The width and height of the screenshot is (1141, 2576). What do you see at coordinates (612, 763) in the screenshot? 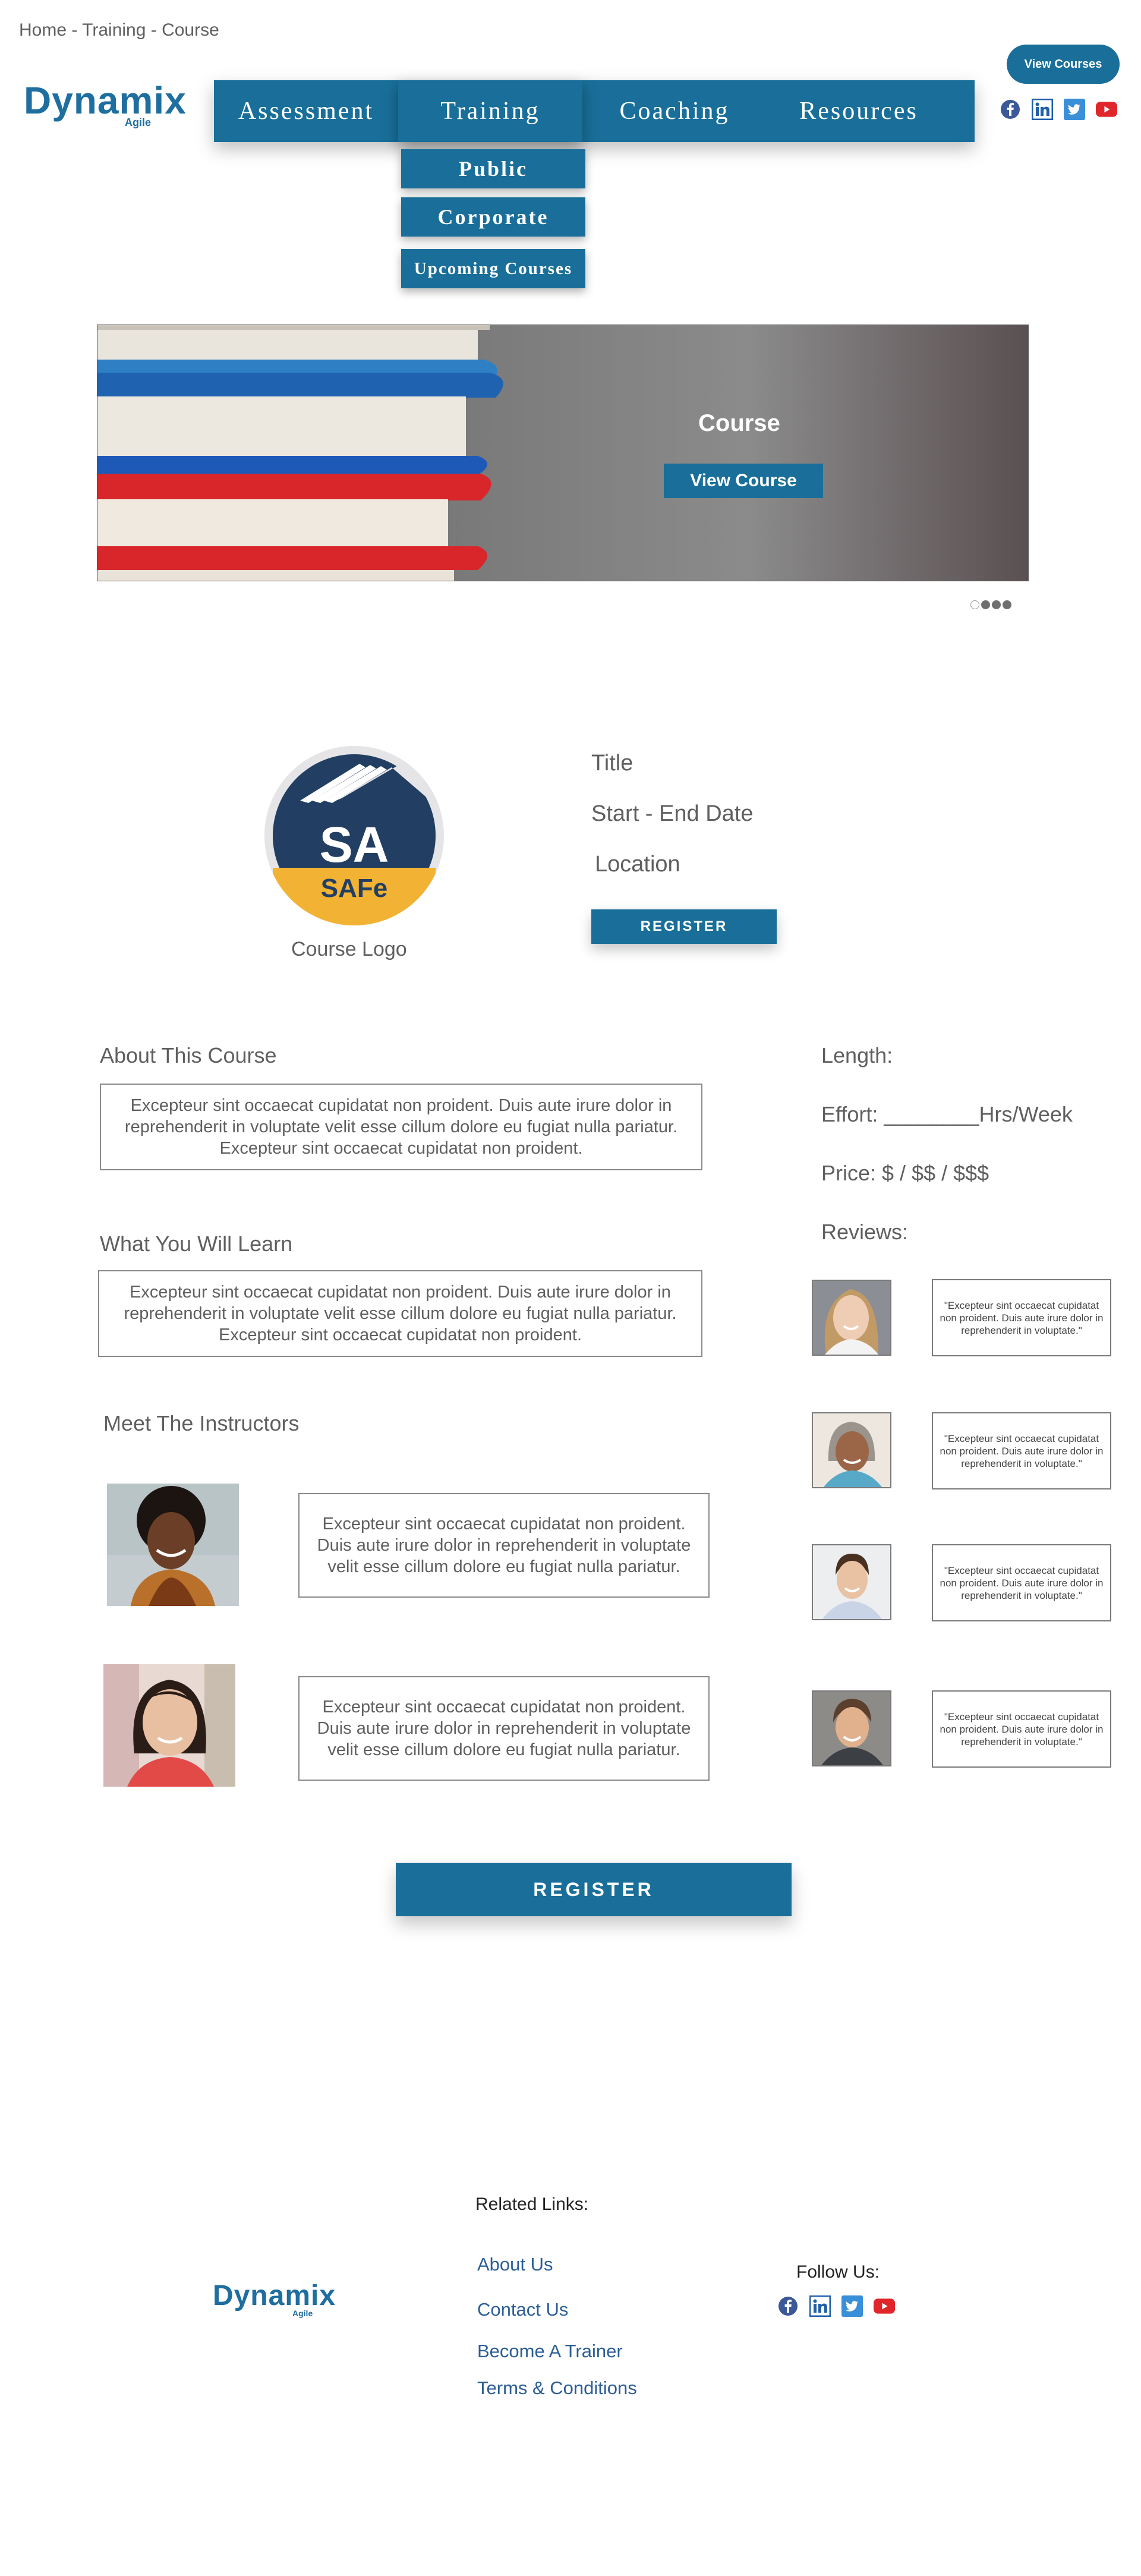
I see `course-title: Title` at bounding box center [612, 763].